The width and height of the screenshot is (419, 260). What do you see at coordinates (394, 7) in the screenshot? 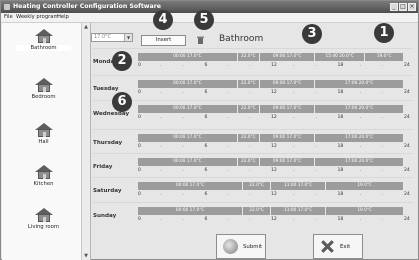
I see `minimize-button: _` at bounding box center [394, 7].